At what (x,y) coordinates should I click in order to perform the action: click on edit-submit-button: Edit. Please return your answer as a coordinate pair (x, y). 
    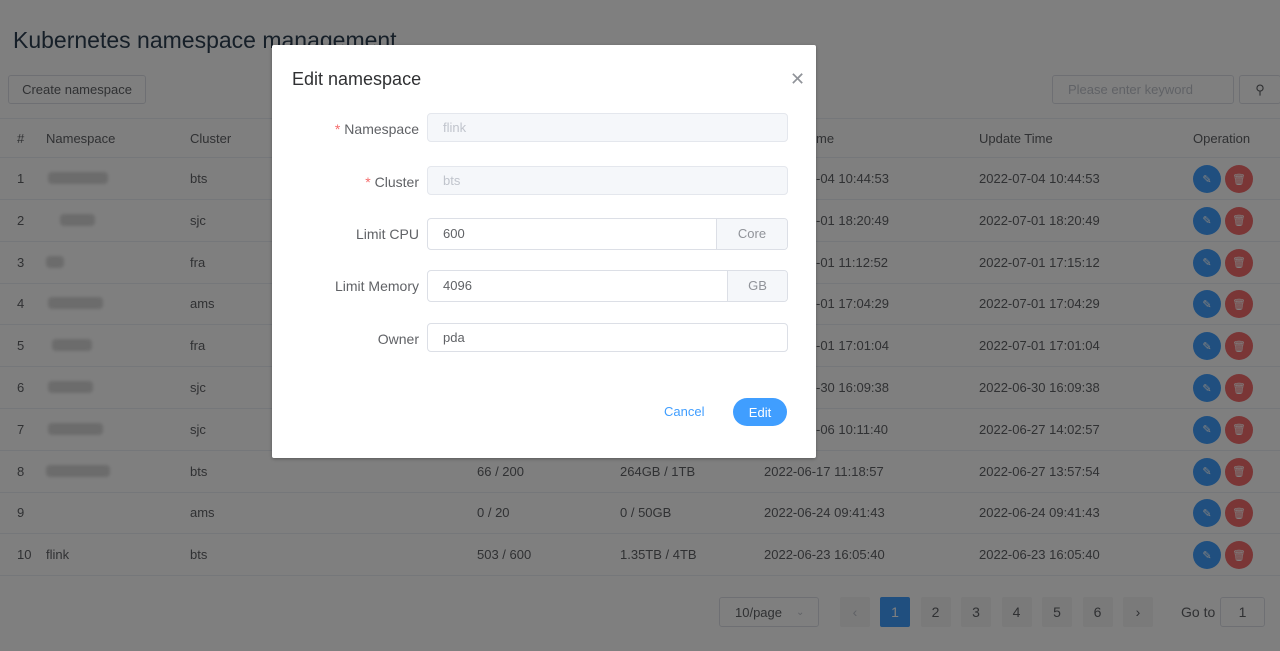
    Looking at the image, I should click on (760, 412).